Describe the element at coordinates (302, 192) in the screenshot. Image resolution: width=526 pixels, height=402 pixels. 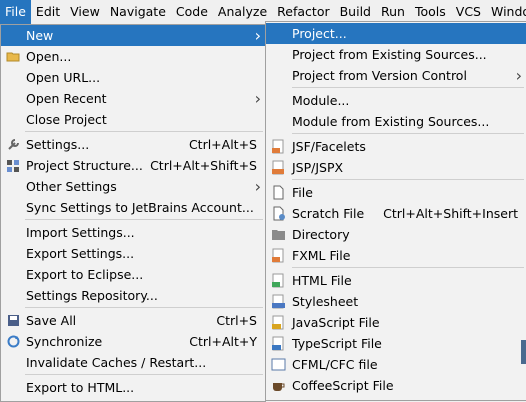
I see `menu-item-label: File` at that location.